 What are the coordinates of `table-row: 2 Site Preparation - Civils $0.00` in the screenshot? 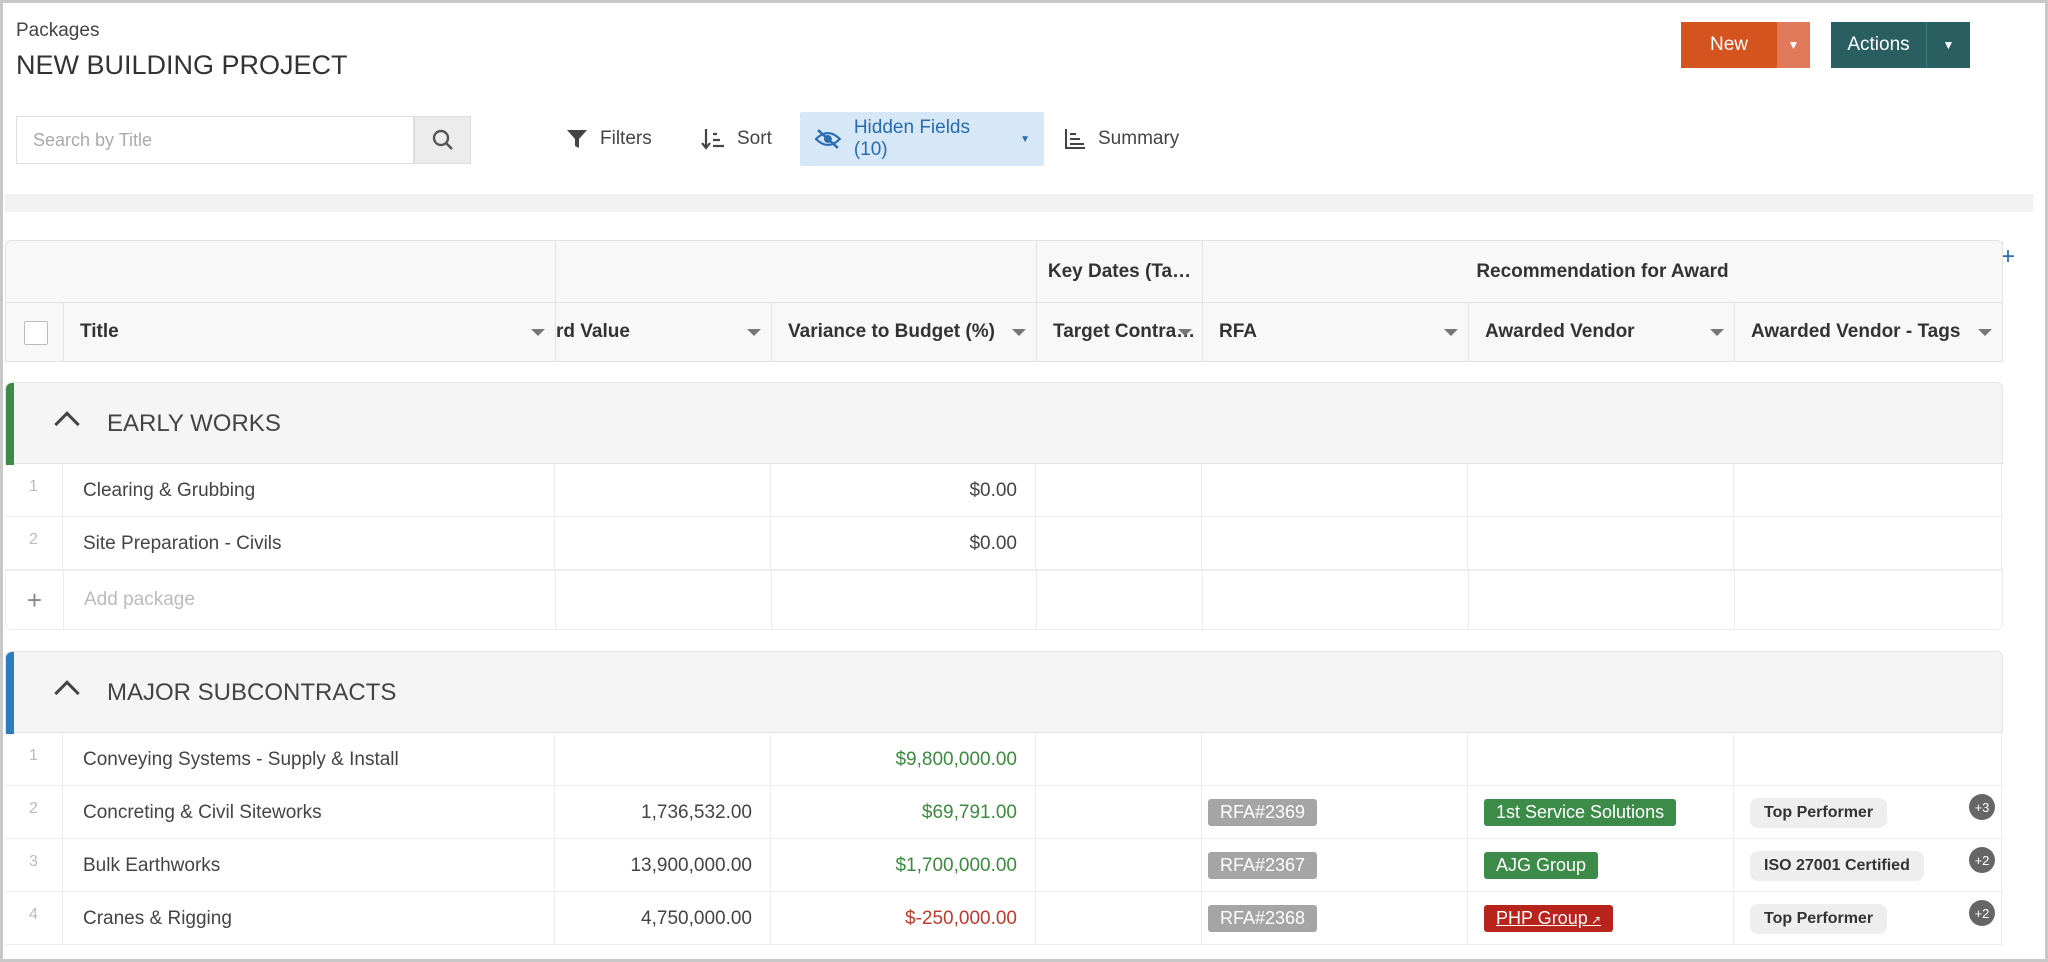 It's located at (1004, 543).